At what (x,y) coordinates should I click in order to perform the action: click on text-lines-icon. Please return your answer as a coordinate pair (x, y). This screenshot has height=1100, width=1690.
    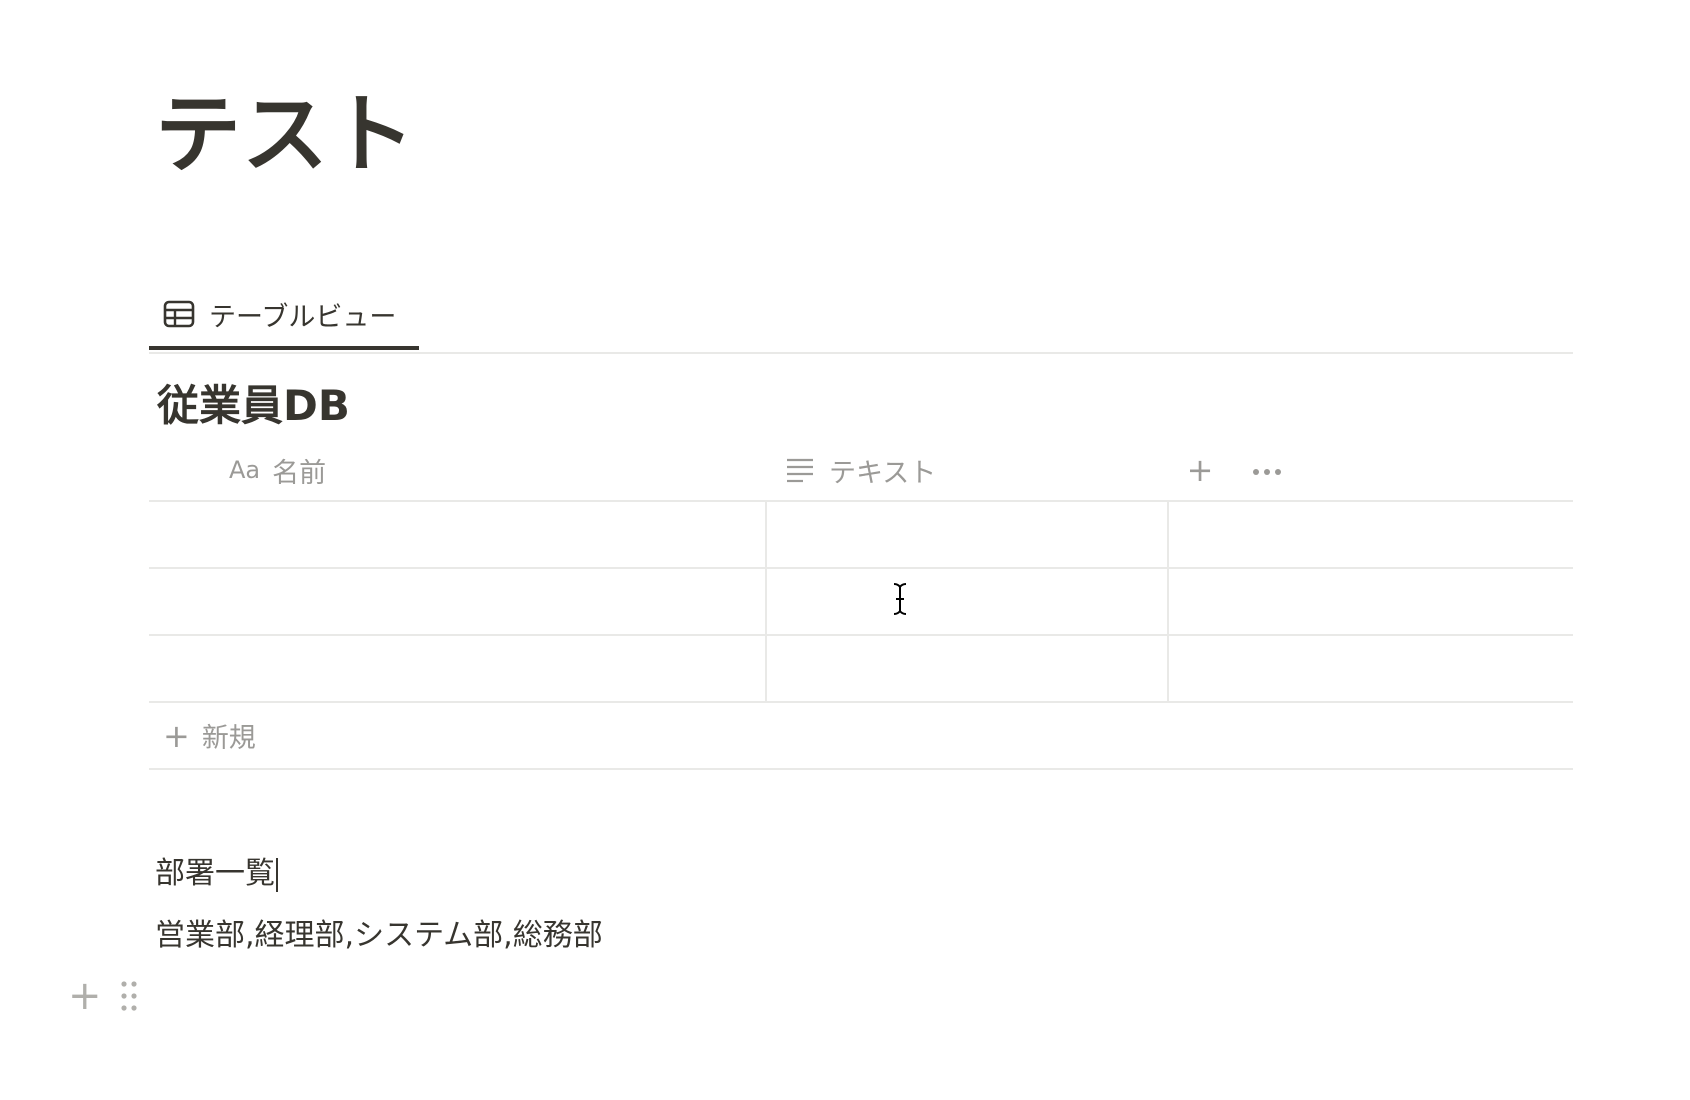
    Looking at the image, I should click on (800, 470).